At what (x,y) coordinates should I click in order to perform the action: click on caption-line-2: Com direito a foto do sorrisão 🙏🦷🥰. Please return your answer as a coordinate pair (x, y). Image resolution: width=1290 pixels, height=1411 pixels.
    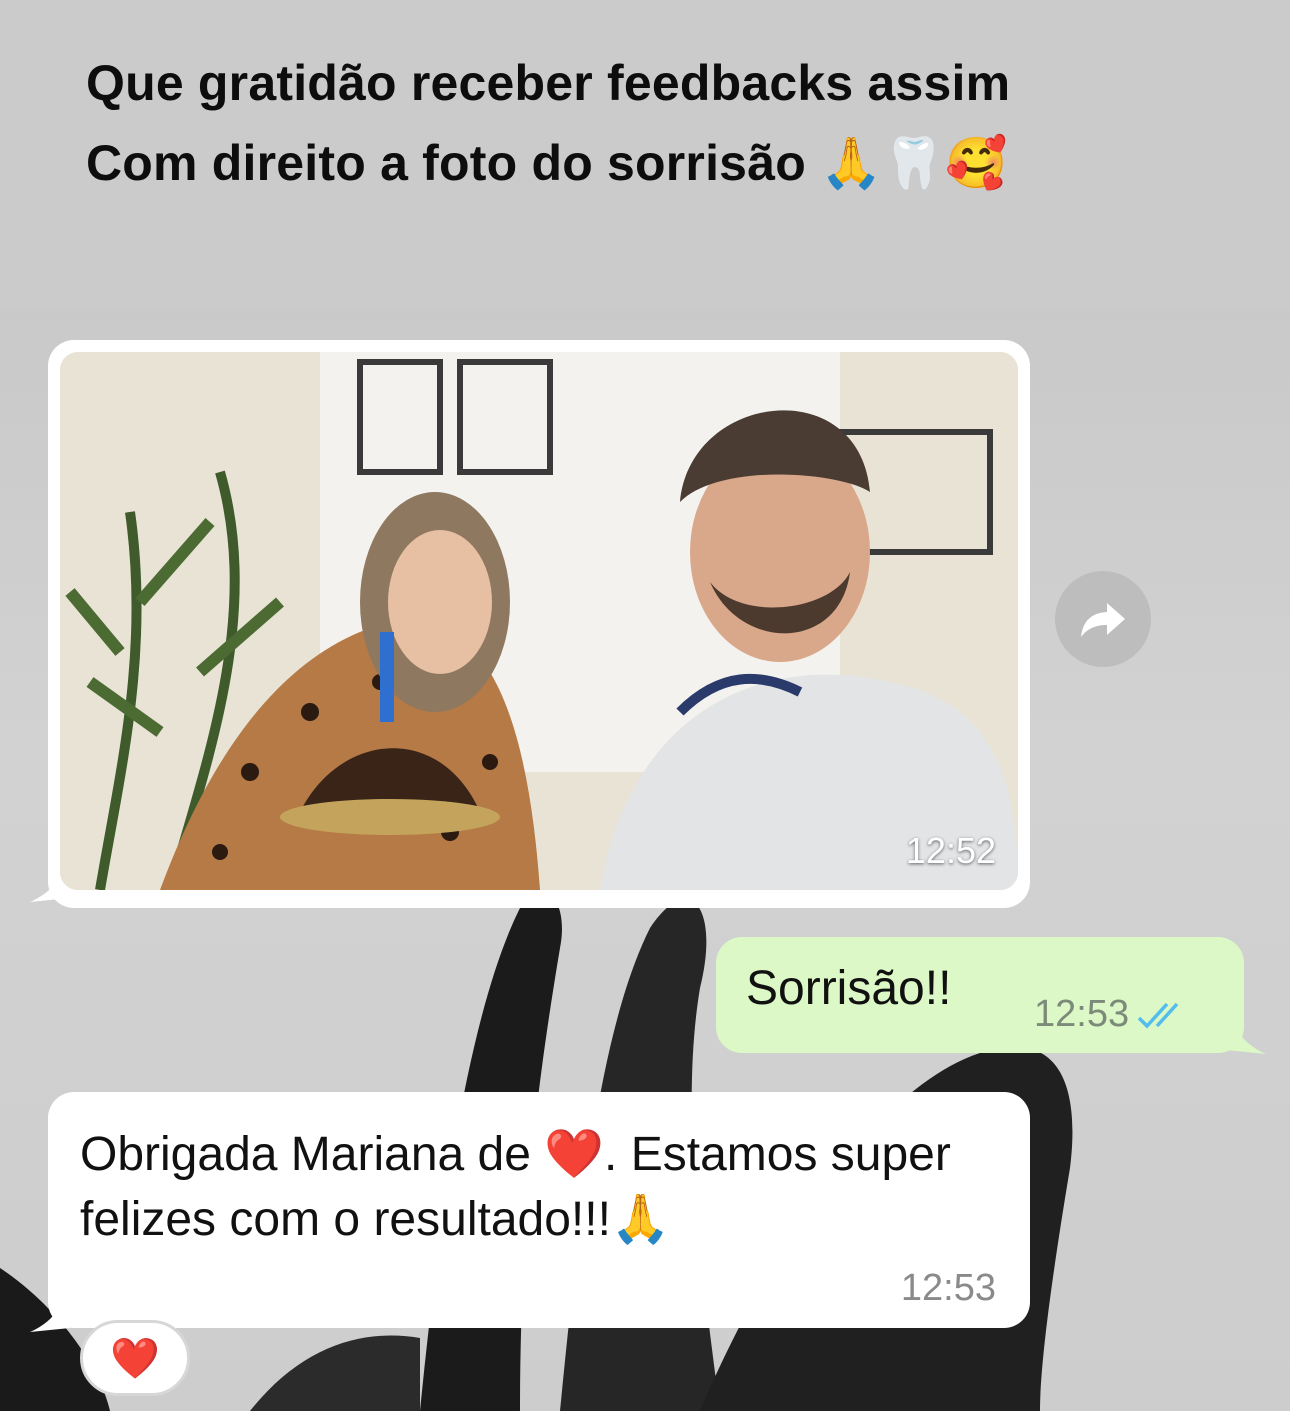
    Looking at the image, I should click on (546, 163).